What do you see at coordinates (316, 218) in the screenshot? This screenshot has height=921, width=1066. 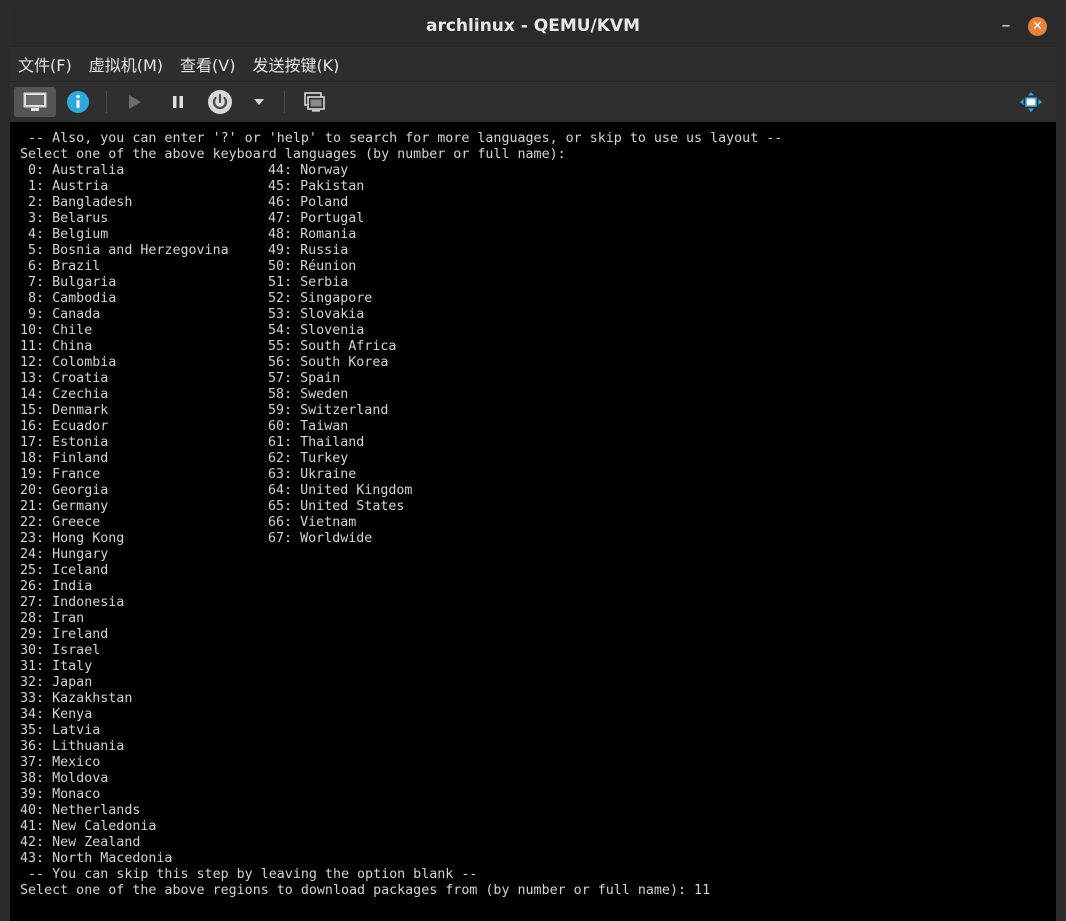 I see `region-option: 47: Portugal` at bounding box center [316, 218].